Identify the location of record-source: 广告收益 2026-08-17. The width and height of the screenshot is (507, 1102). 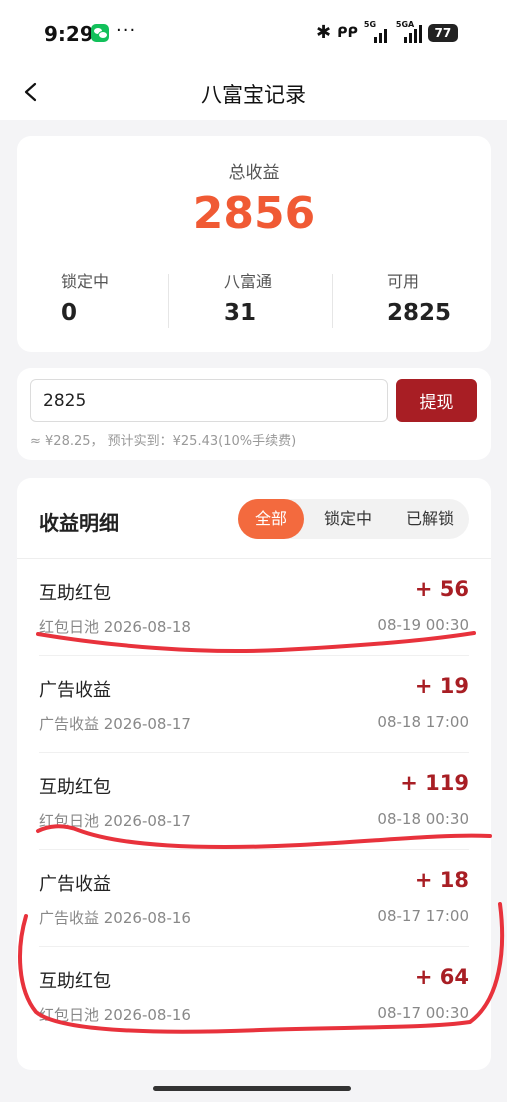
(115, 724).